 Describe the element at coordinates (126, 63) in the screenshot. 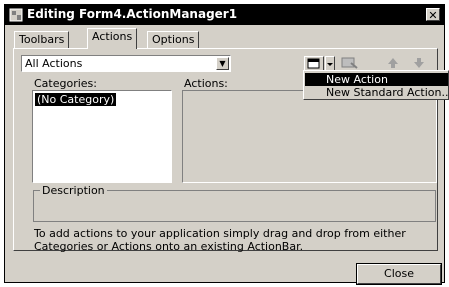

I see `action-filter-select: All Actions ▼` at that location.